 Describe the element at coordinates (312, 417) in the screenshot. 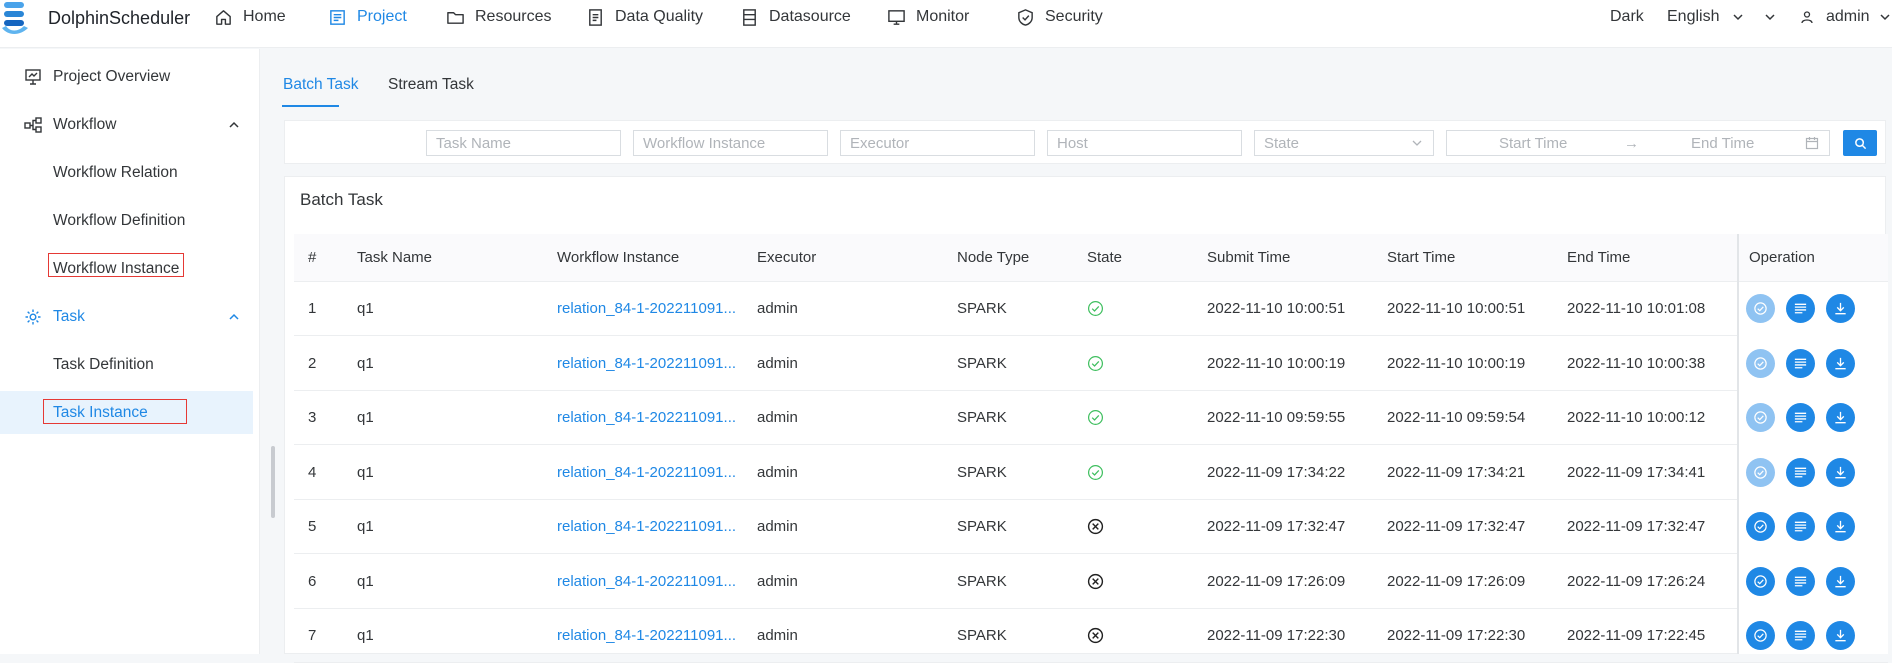

I see `row-number: 3` at that location.